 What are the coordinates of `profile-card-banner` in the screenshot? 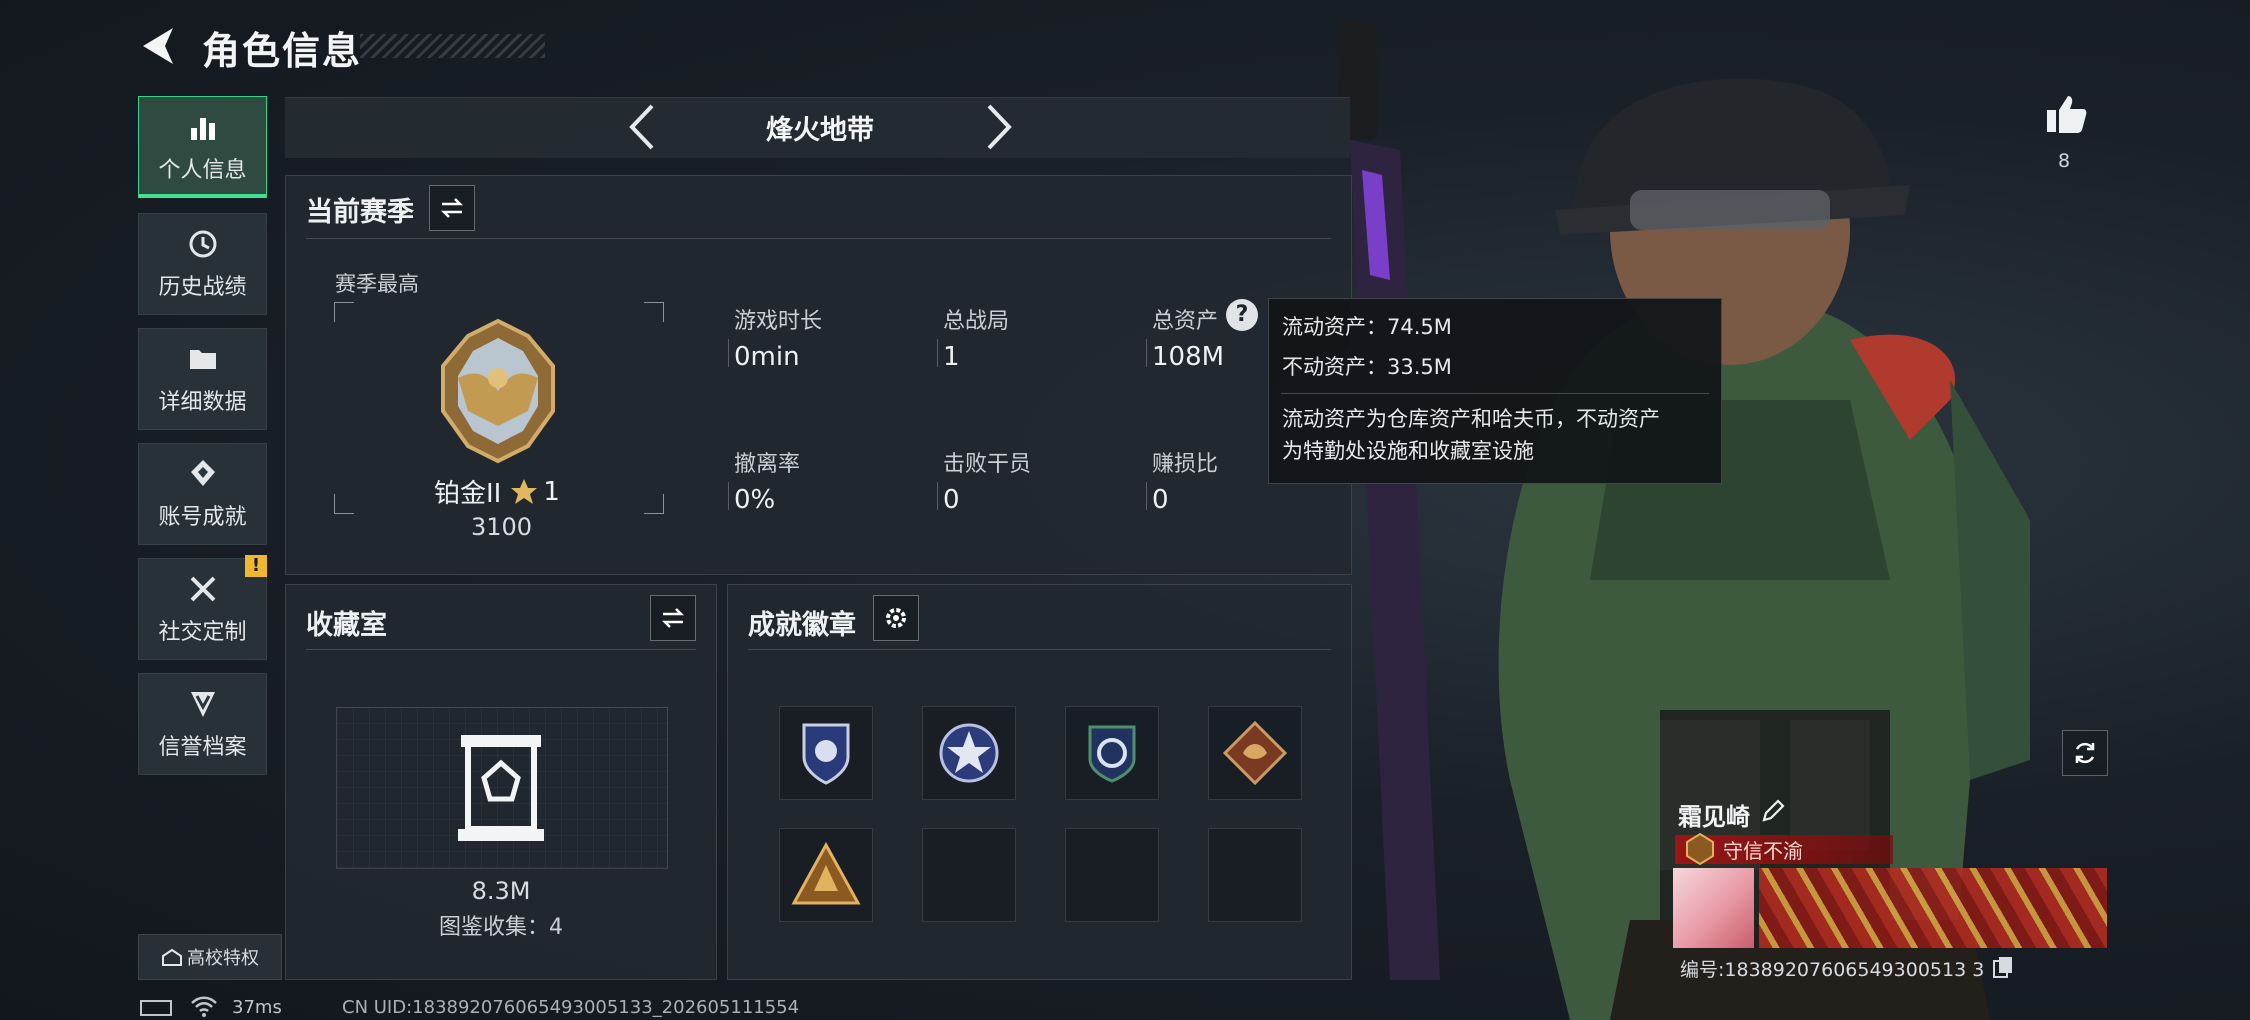 It's located at (1933, 908).